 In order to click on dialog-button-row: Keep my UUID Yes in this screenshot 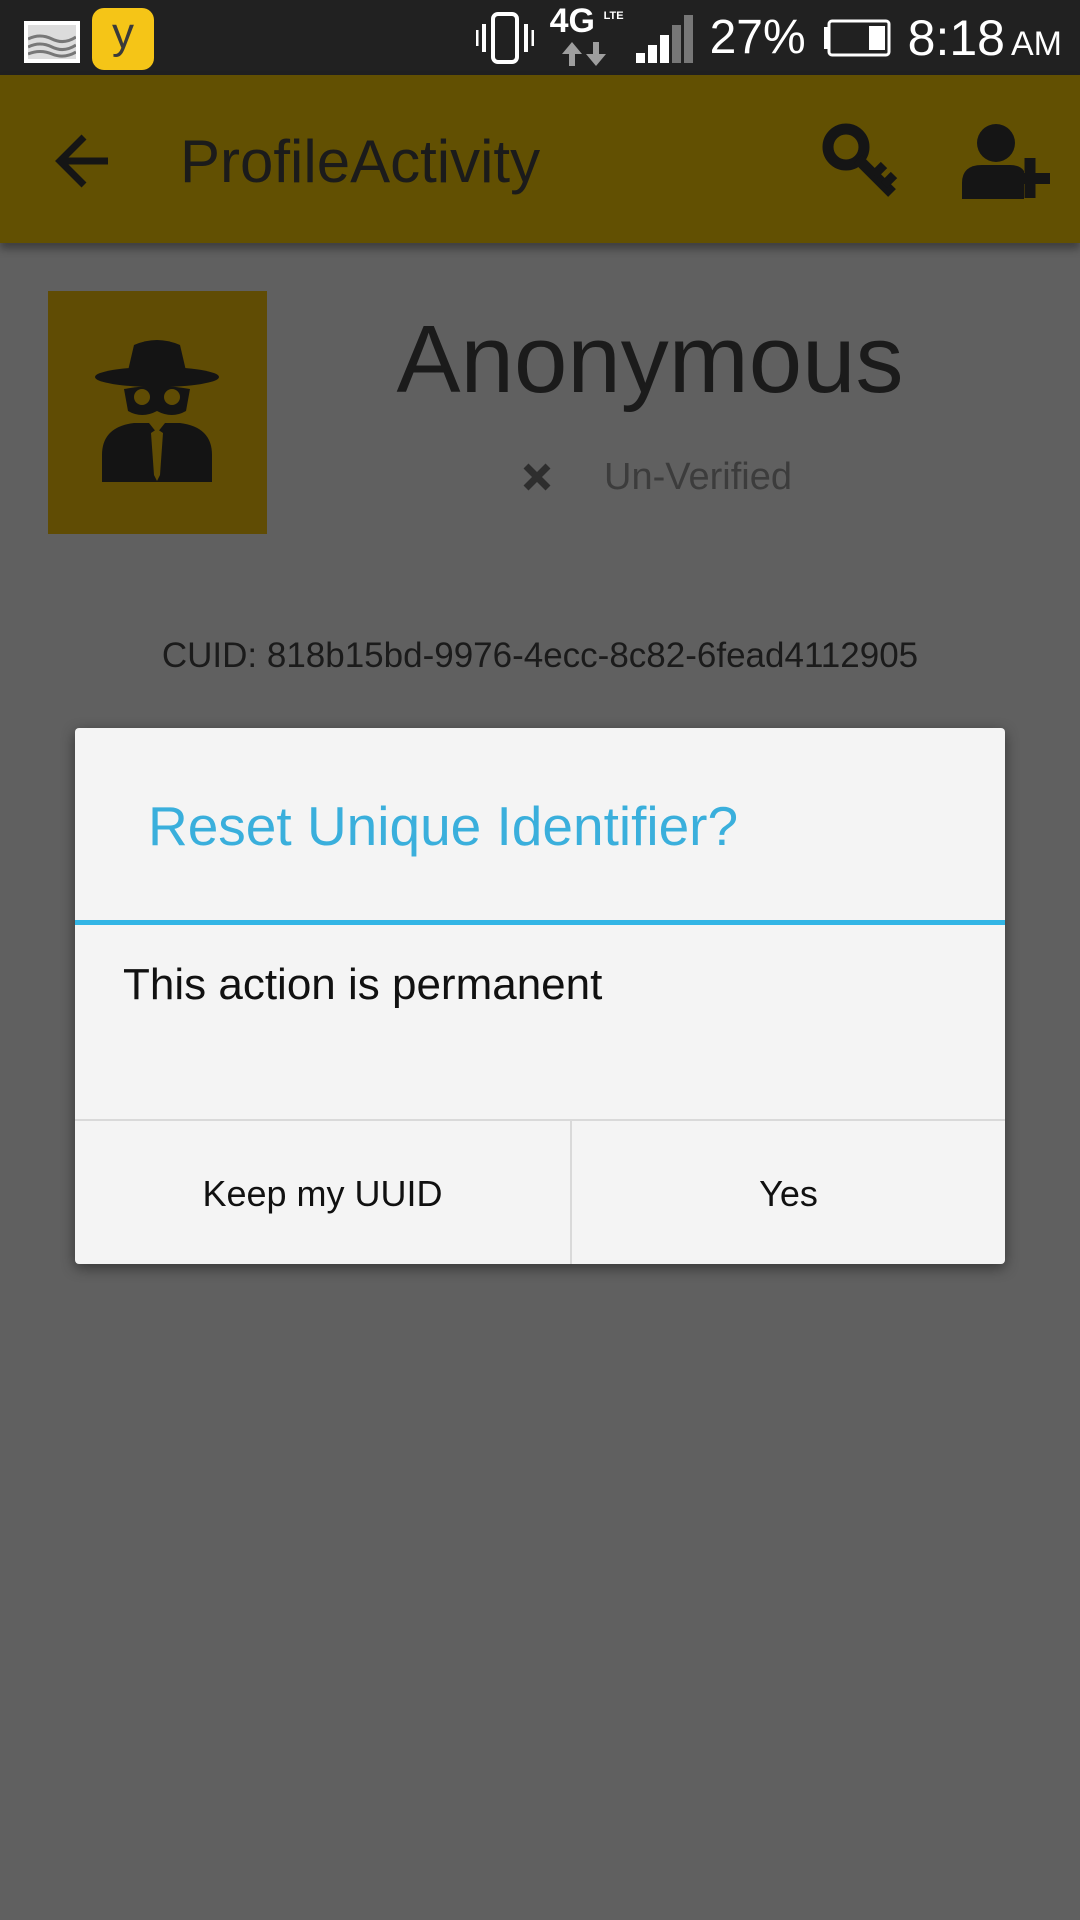, I will do `click(540, 1191)`.